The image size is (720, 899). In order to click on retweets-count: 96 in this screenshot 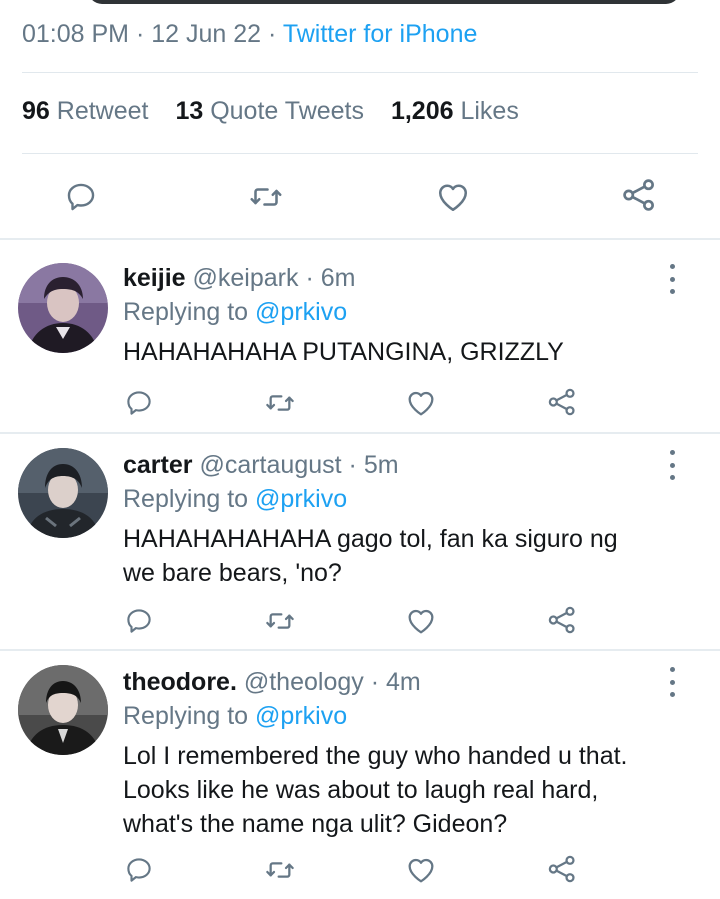, I will do `click(36, 111)`.